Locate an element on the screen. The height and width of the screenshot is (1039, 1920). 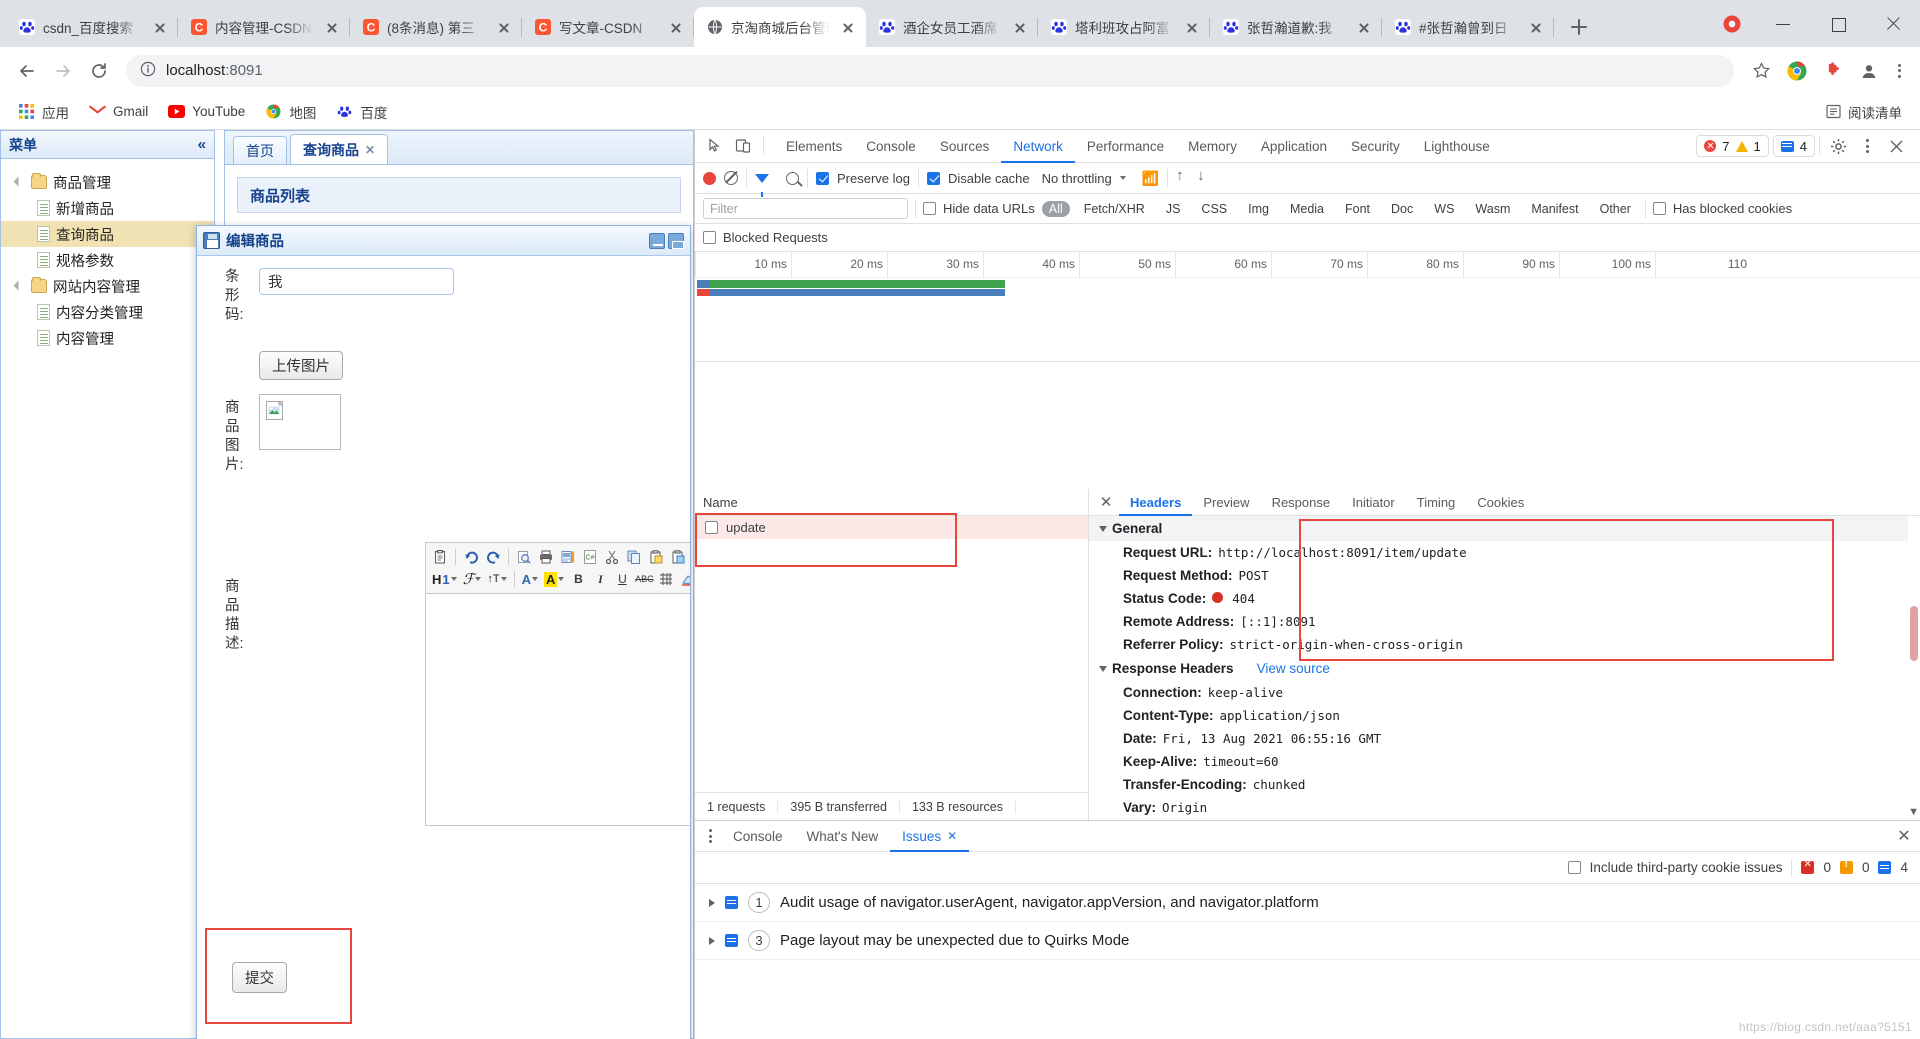
barcode-input: 我 is located at coordinates (356, 281).